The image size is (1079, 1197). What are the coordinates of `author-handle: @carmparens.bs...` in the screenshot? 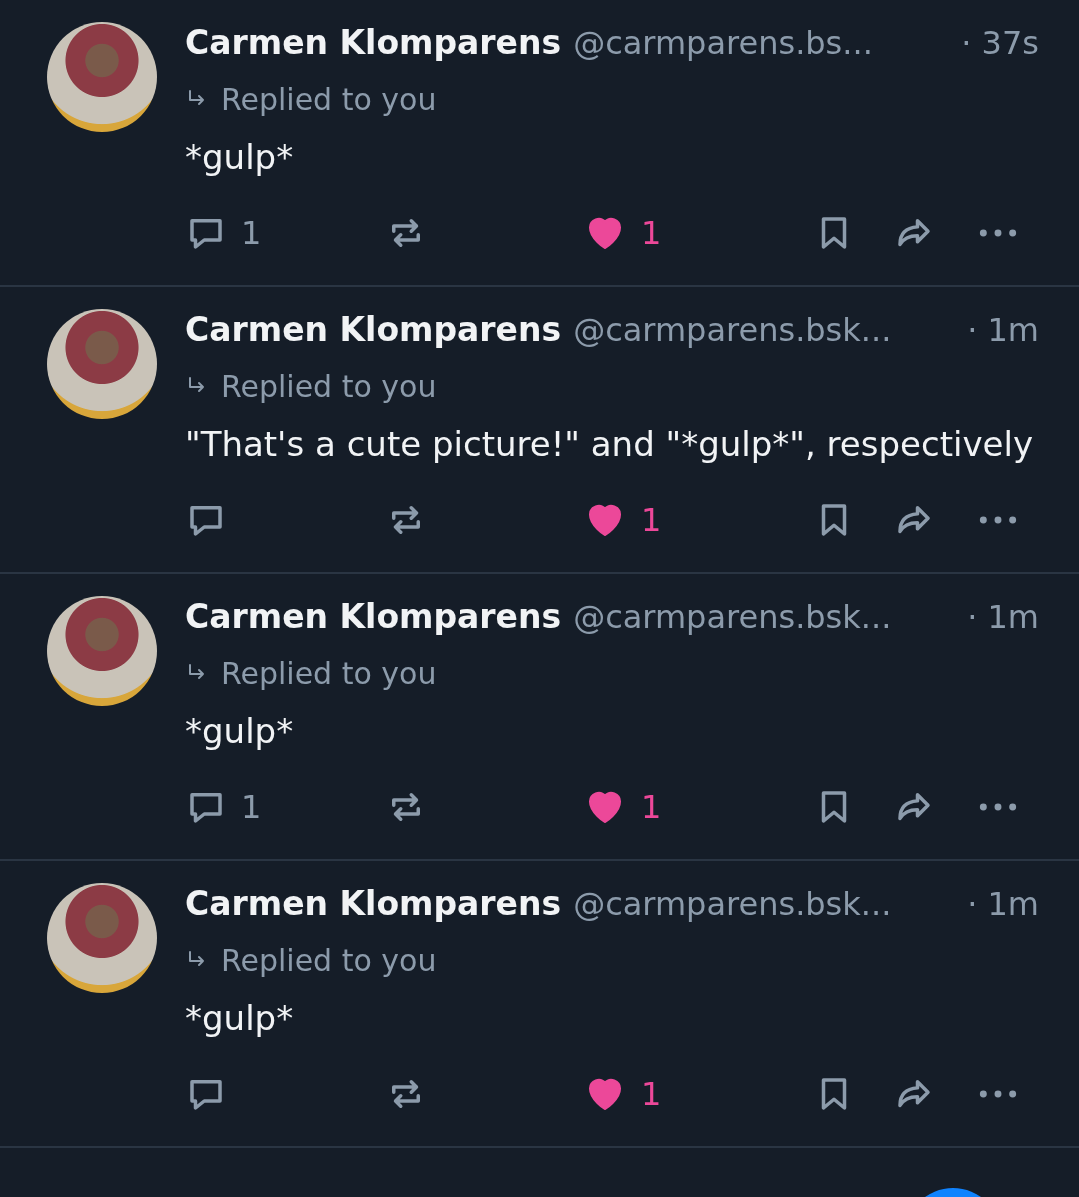 It's located at (767, 43).